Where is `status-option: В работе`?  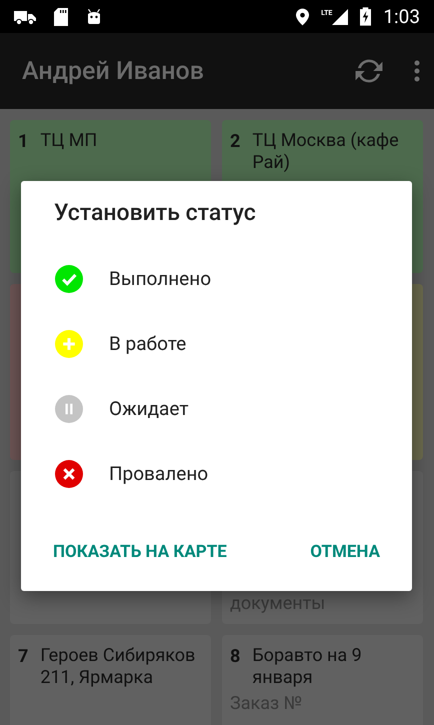
status-option: В работе is located at coordinates (216, 343).